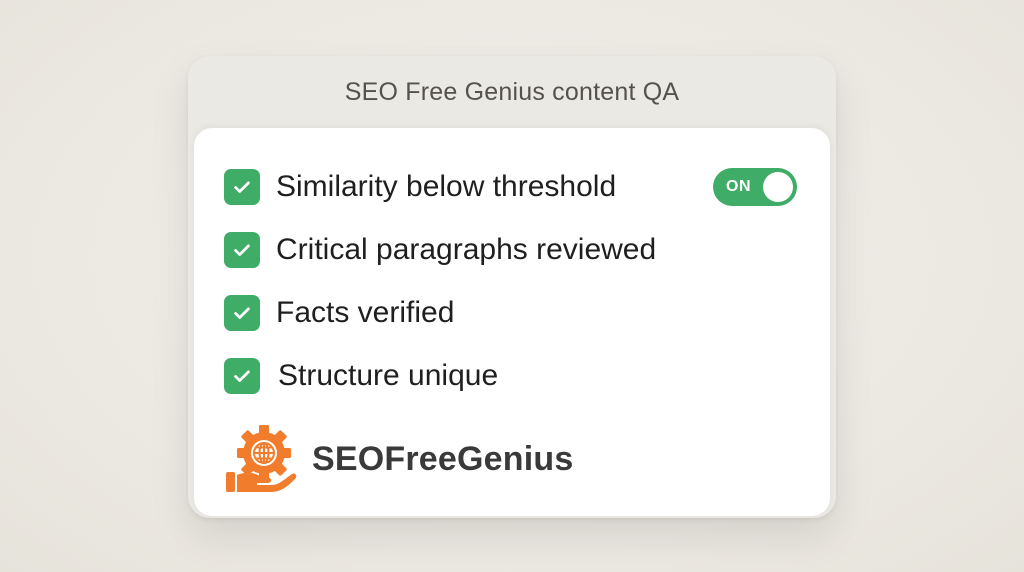 The image size is (1024, 572). I want to click on brand-name: SEOFreeGenius, so click(443, 458).